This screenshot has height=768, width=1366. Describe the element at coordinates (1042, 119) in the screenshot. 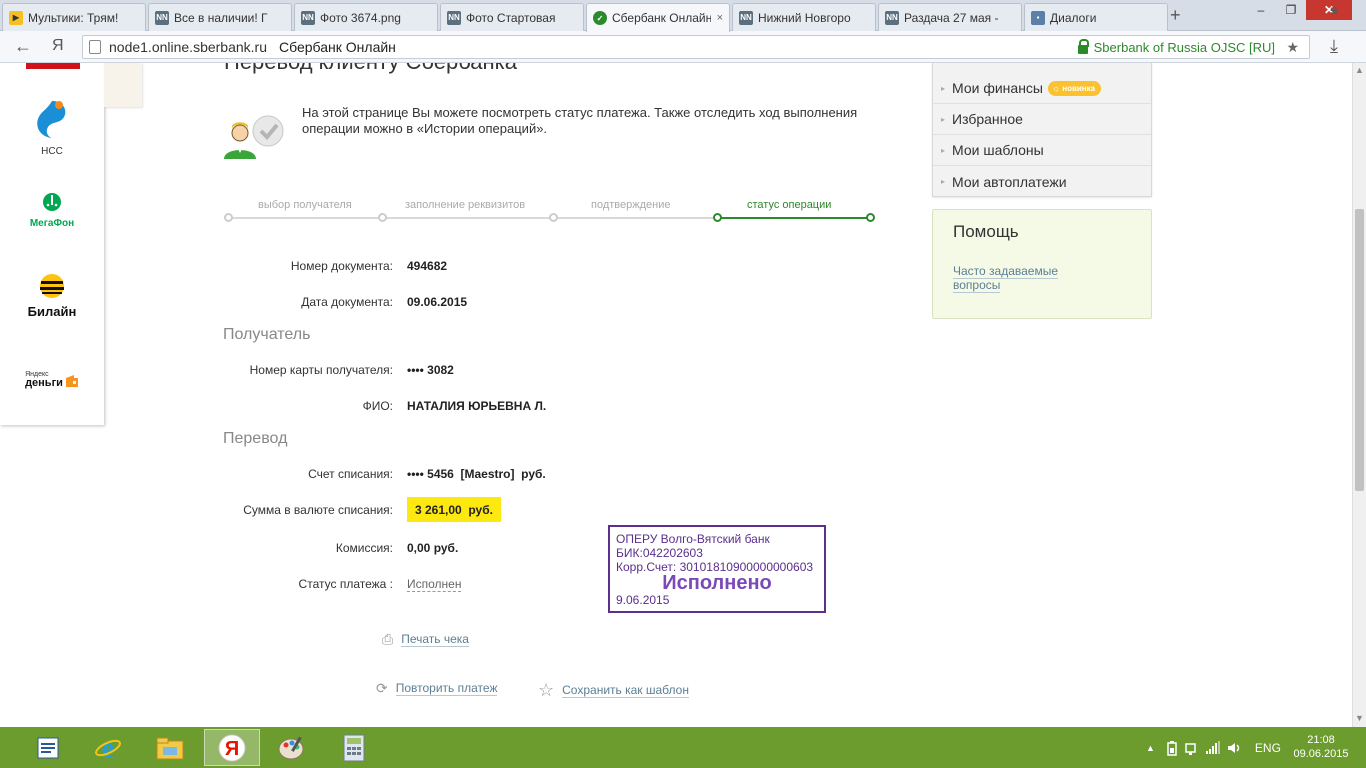

I see `sidebar-item-favorites: ▸ Избранное` at that location.